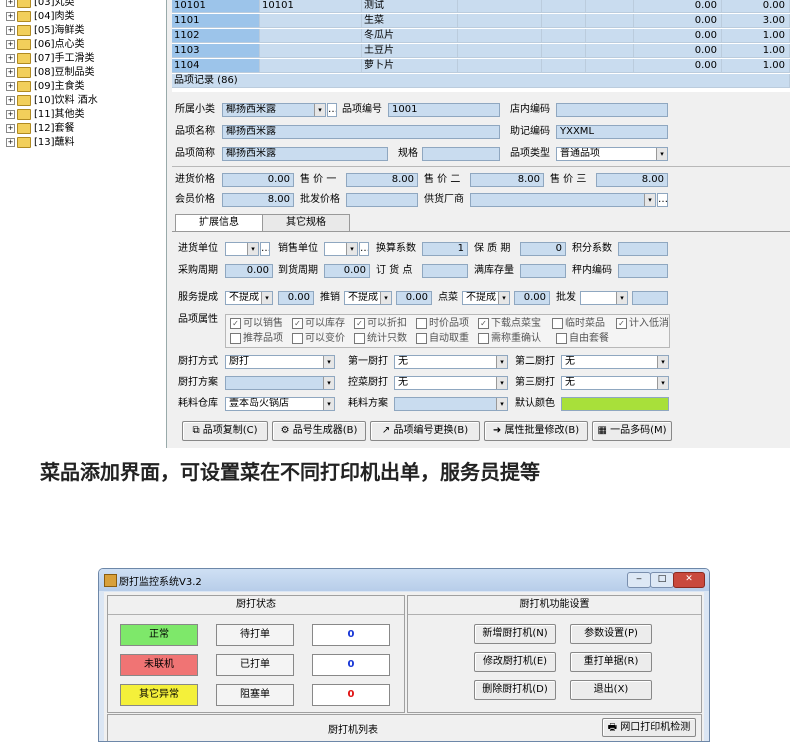 The width and height of the screenshot is (790, 742). What do you see at coordinates (649, 727) in the screenshot?
I see `network-printer-detect-button: 🖶 网口打印机检测` at bounding box center [649, 727].